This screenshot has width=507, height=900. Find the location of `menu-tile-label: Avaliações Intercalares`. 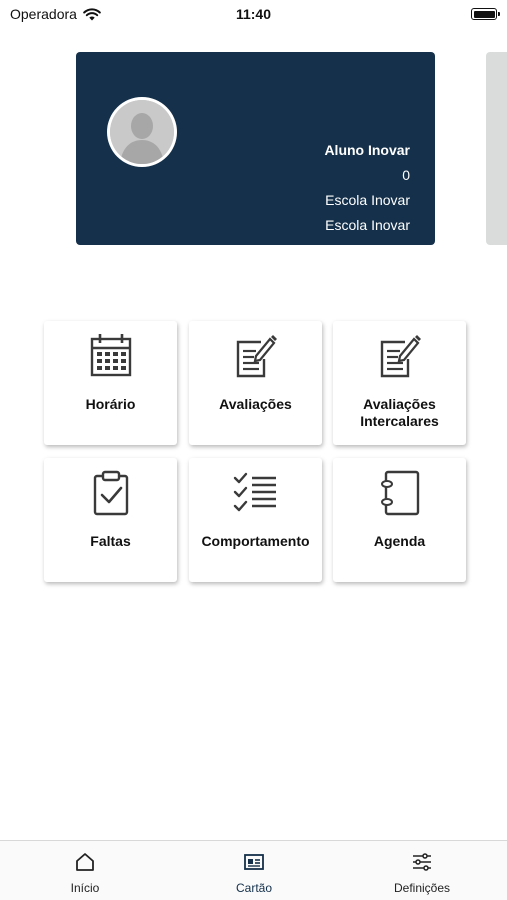

menu-tile-label: Avaliações Intercalares is located at coordinates (399, 412).